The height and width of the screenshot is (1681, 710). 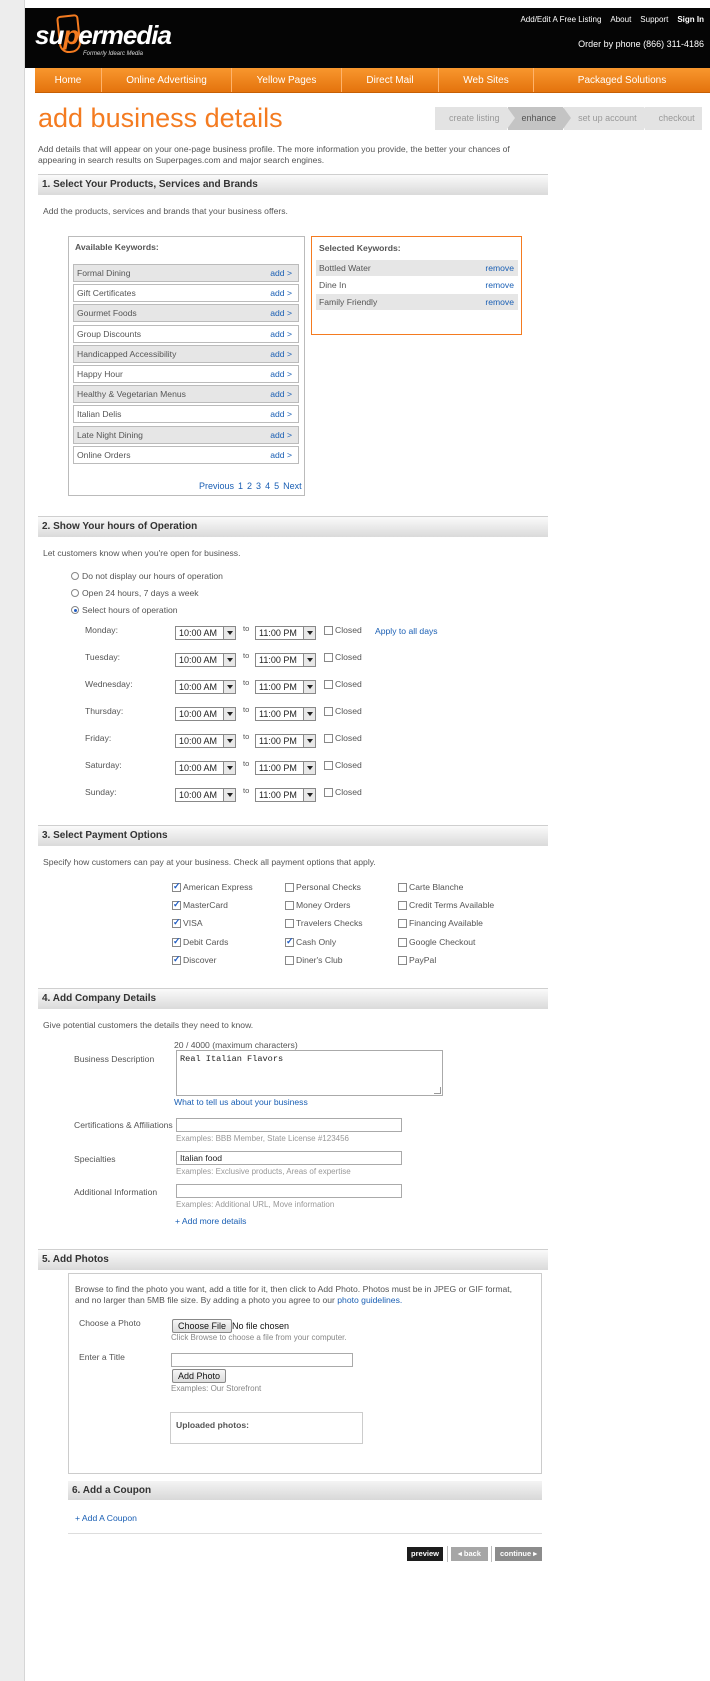 What do you see at coordinates (12, 840) in the screenshot?
I see `left-gutter` at bounding box center [12, 840].